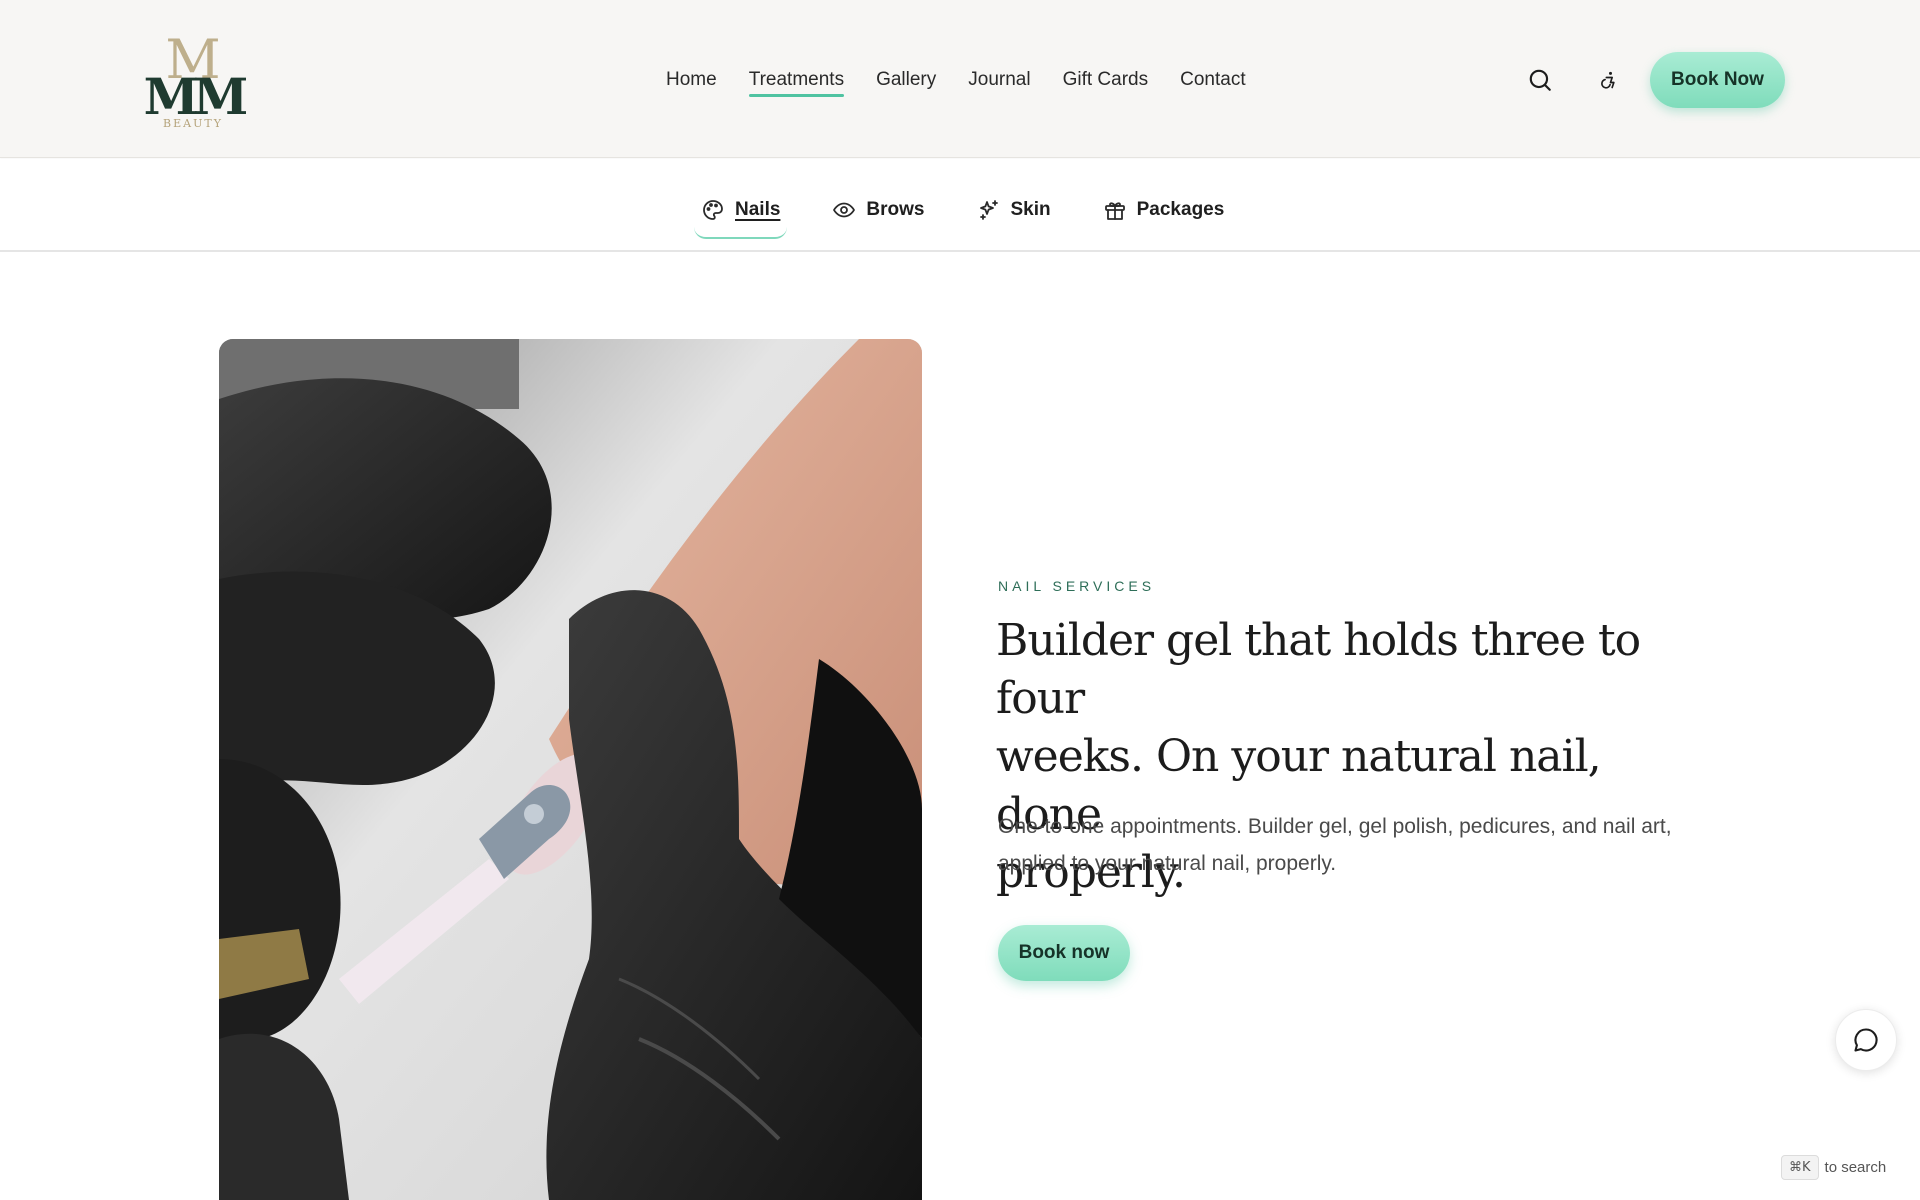 Image resolution: width=1920 pixels, height=1200 pixels. I want to click on sparkles-icon, so click(989, 210).